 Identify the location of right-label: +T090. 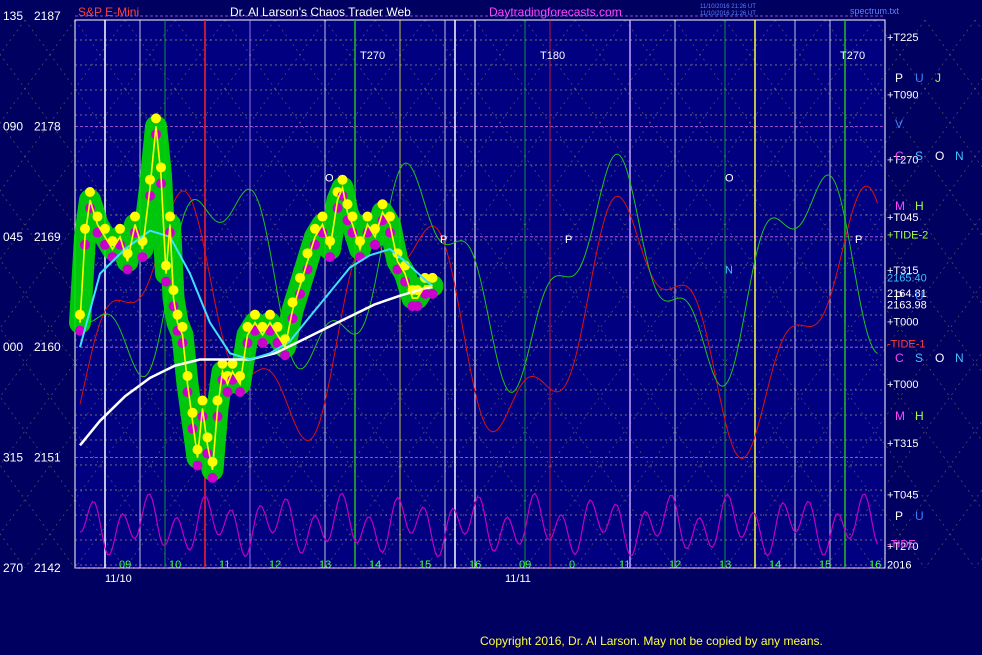
(903, 96).